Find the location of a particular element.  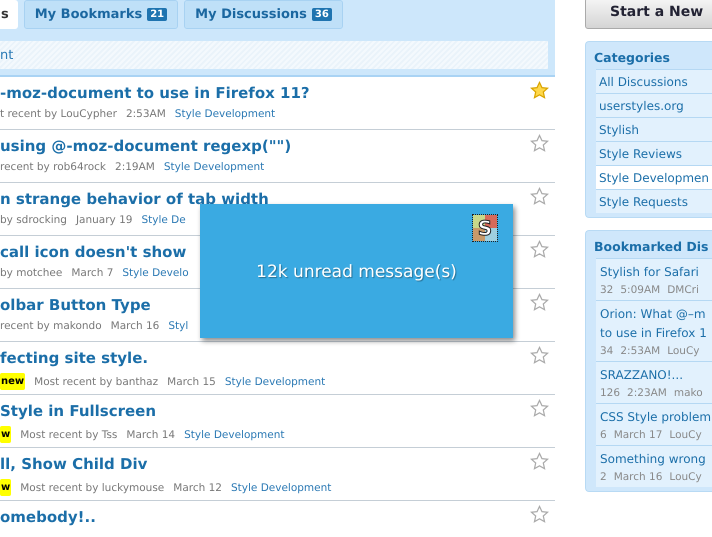

author-text: t recent by LouCypher is located at coordinates (58, 114).